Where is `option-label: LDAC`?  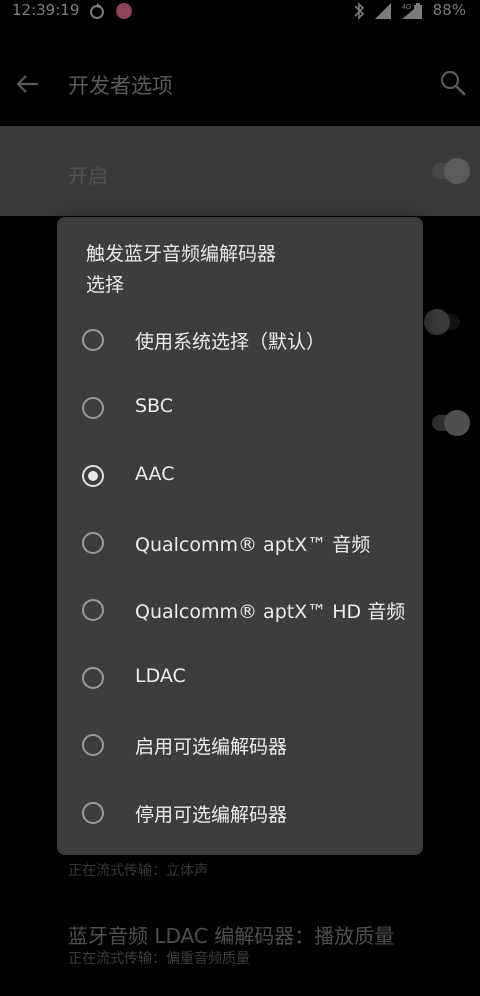 option-label: LDAC is located at coordinates (160, 676).